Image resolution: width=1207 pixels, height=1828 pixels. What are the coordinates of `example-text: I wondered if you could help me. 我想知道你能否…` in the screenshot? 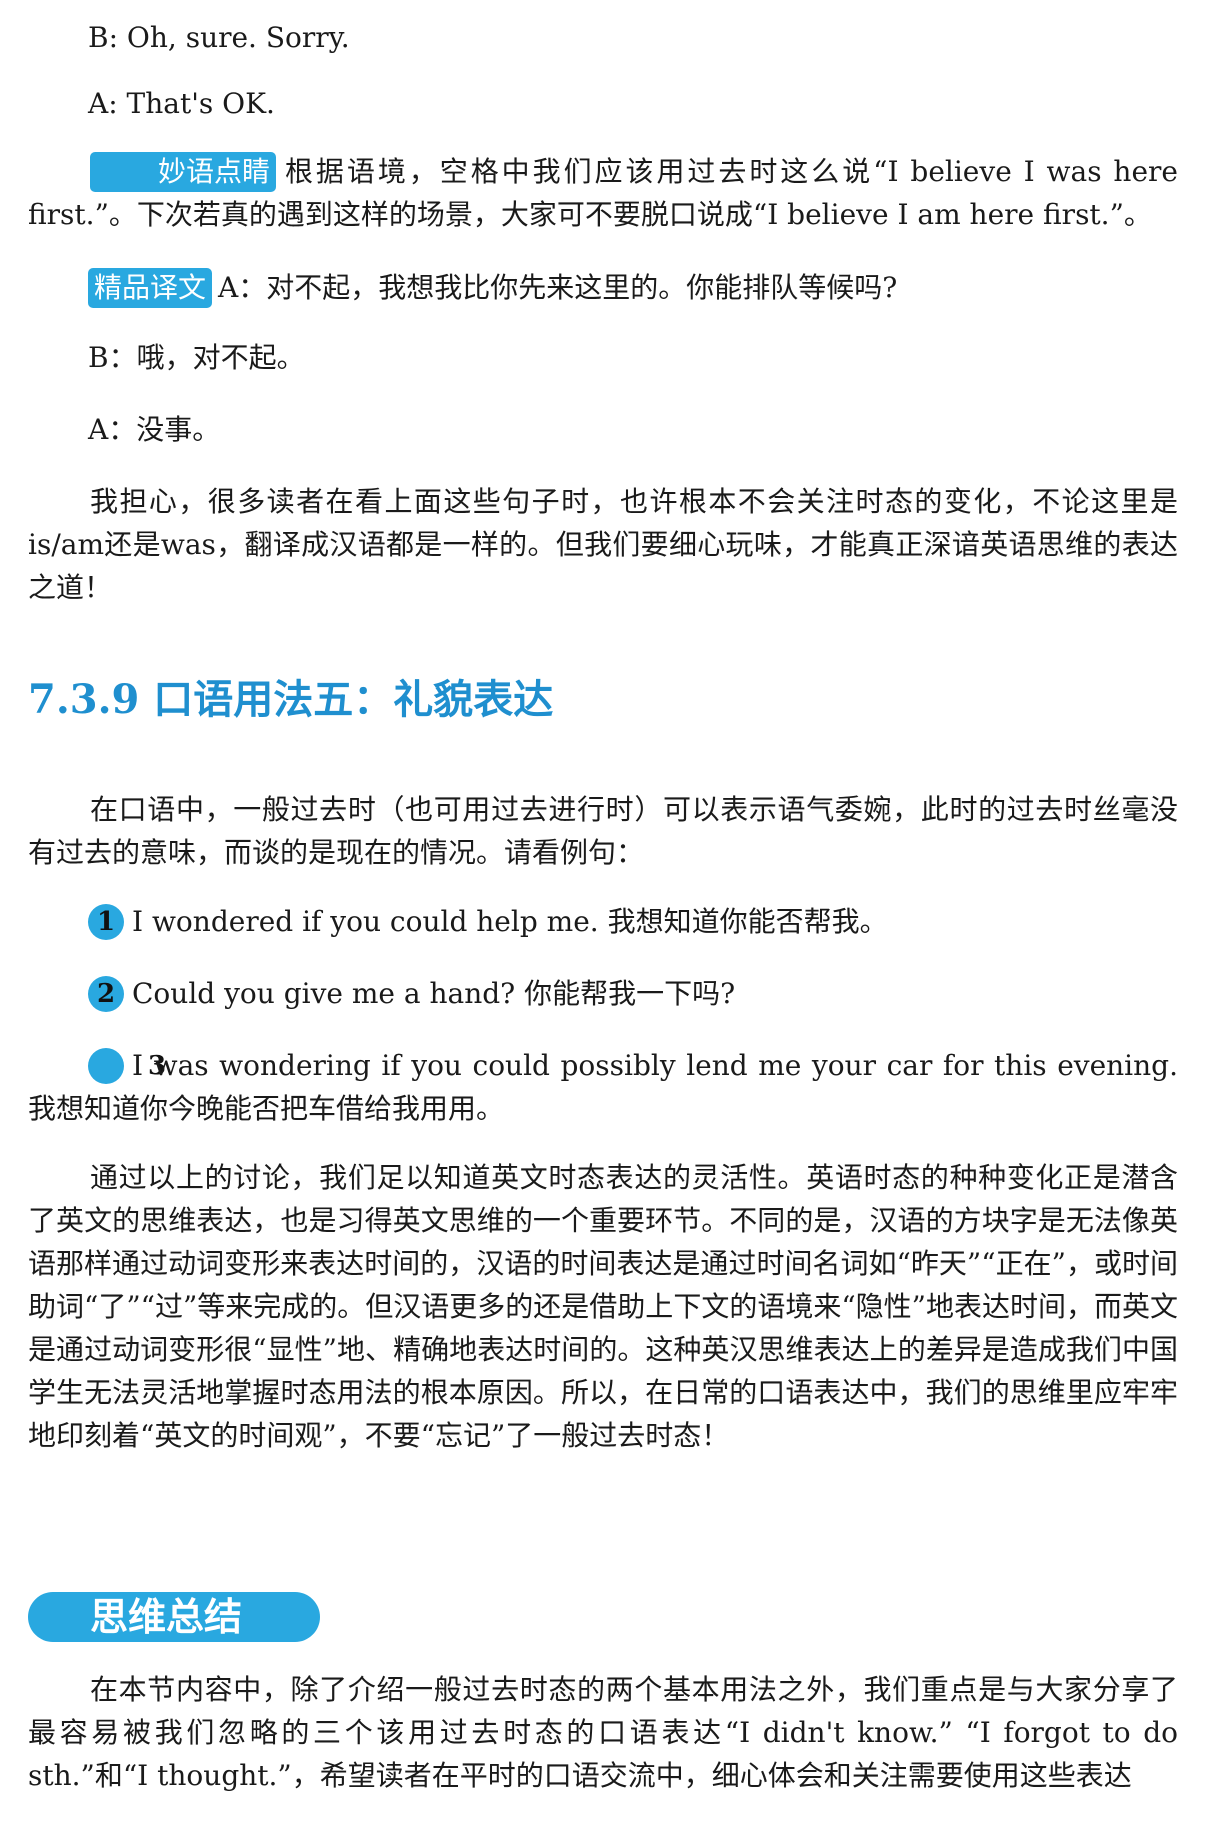 It's located at (510, 921).